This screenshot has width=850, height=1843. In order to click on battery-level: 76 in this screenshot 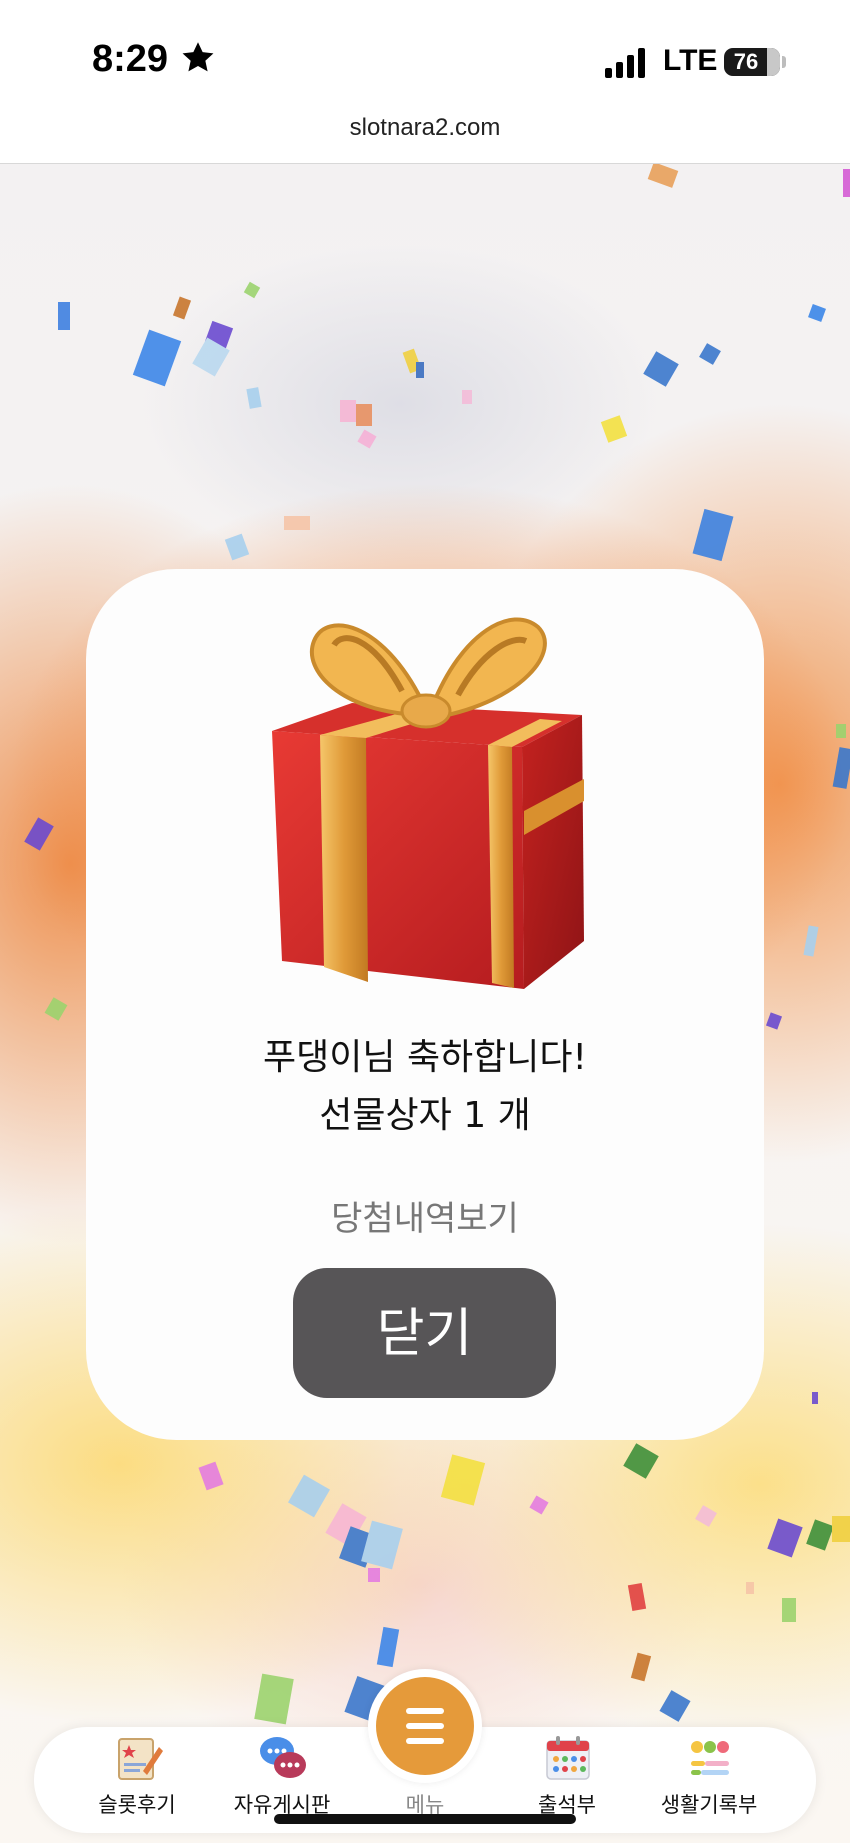, I will do `click(746, 61)`.